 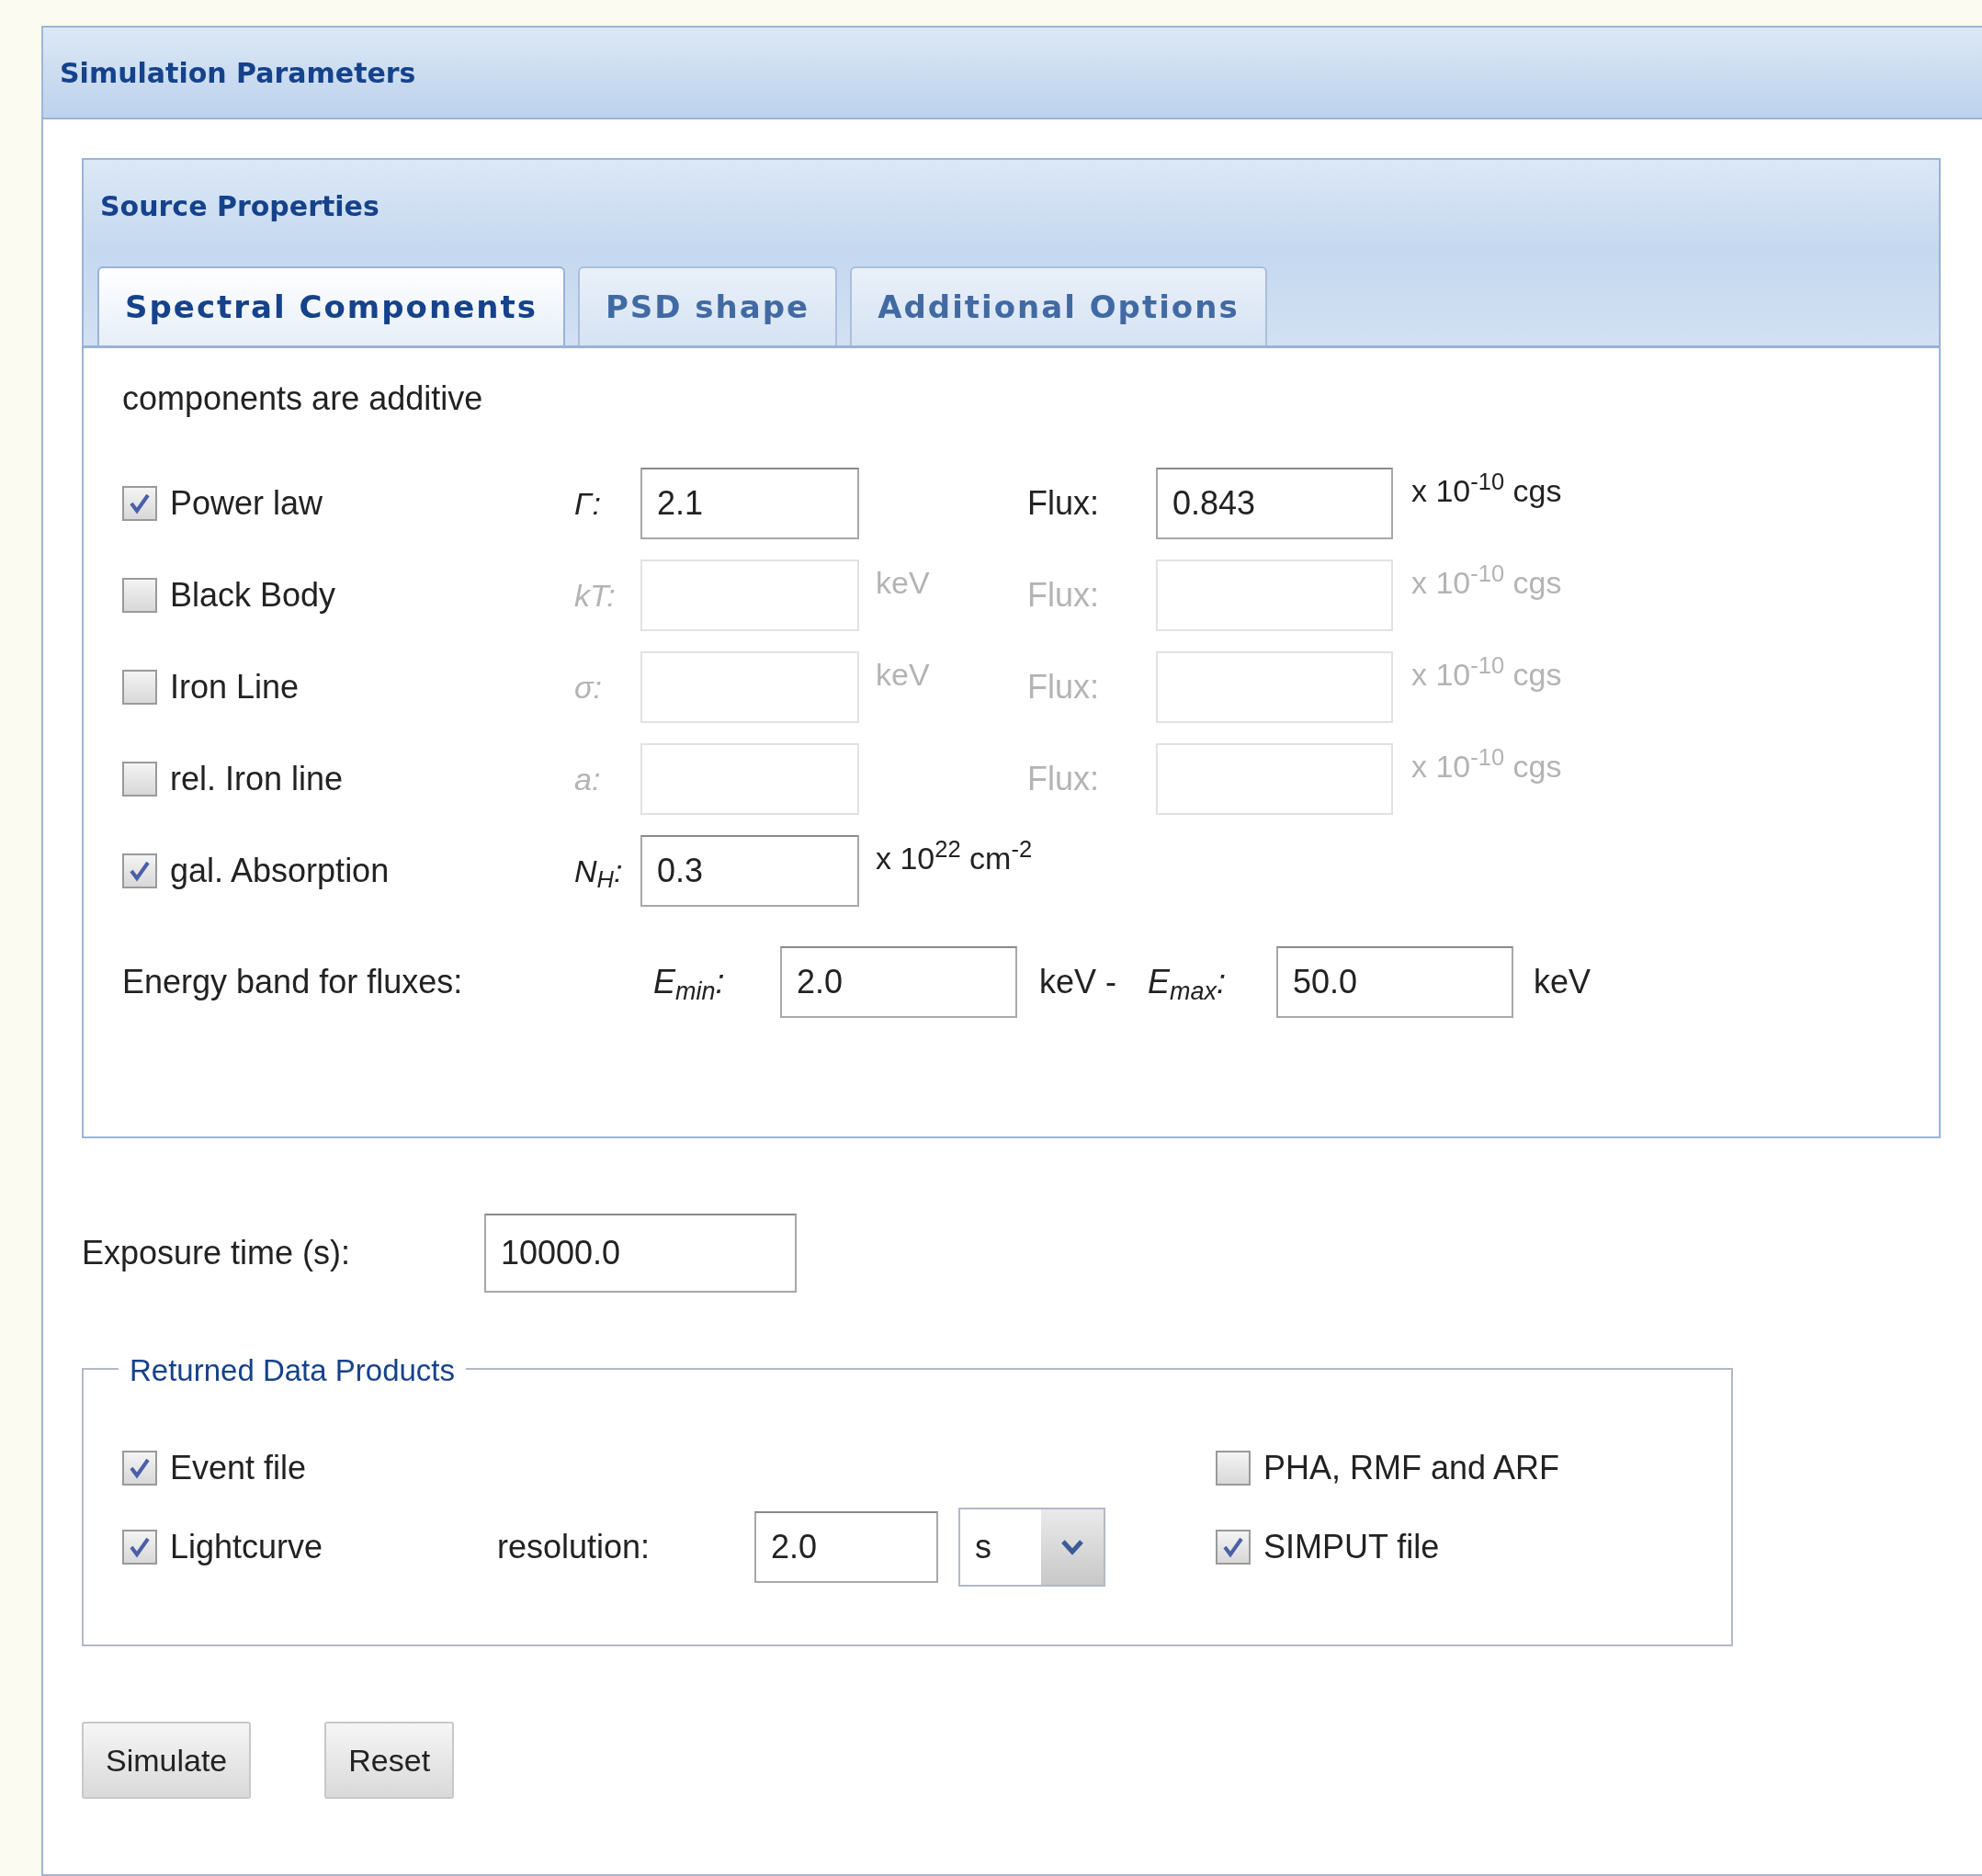 What do you see at coordinates (588, 779) in the screenshot?
I see `parameter-label: a:` at bounding box center [588, 779].